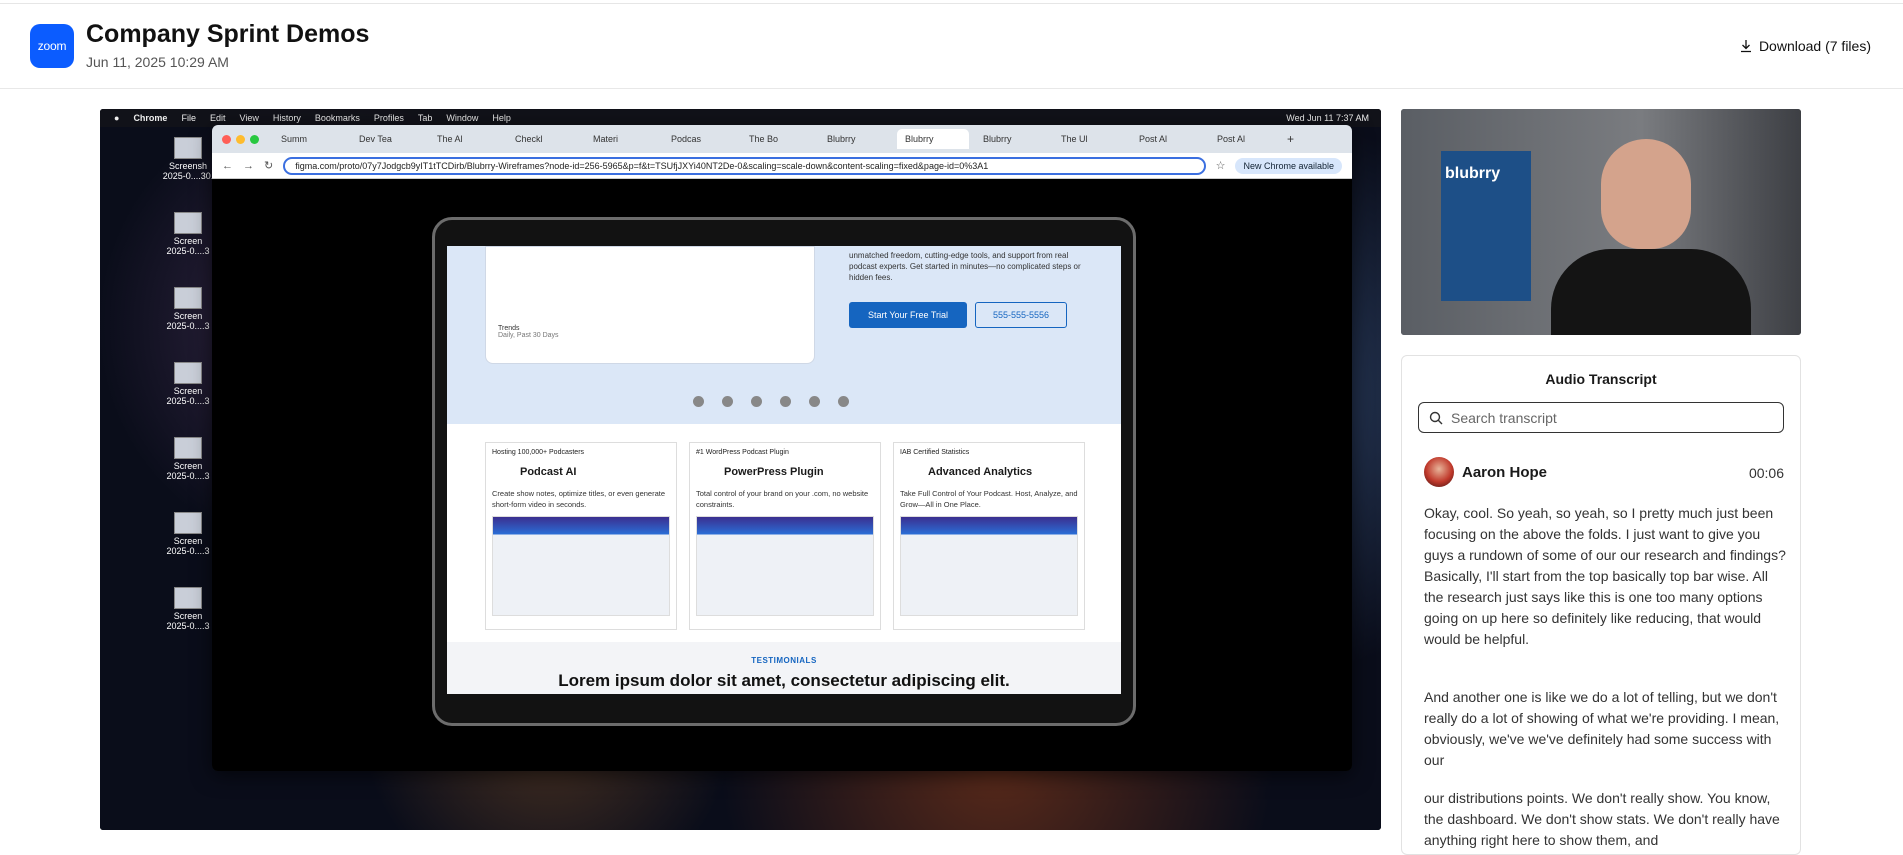 This screenshot has height=855, width=1903. What do you see at coordinates (699, 139) in the screenshot?
I see `browser-tab: Podcas` at bounding box center [699, 139].